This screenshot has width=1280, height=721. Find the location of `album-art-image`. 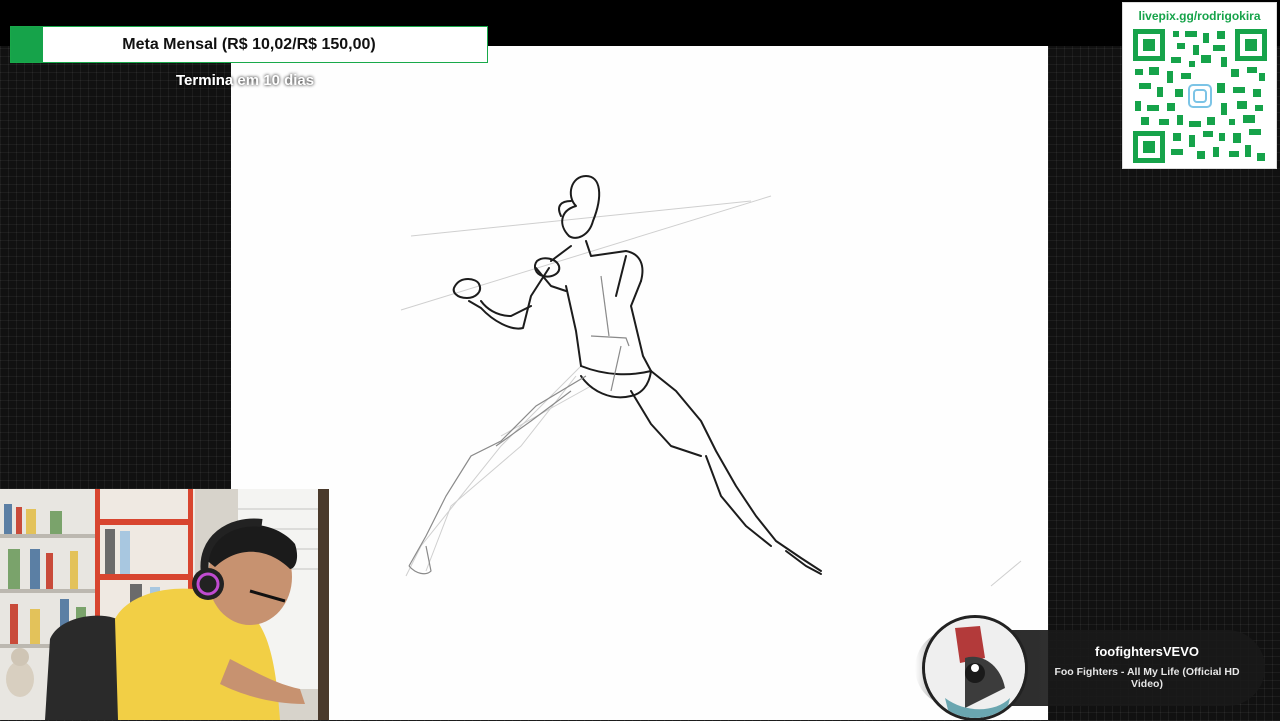

album-art-image is located at coordinates (975, 668).